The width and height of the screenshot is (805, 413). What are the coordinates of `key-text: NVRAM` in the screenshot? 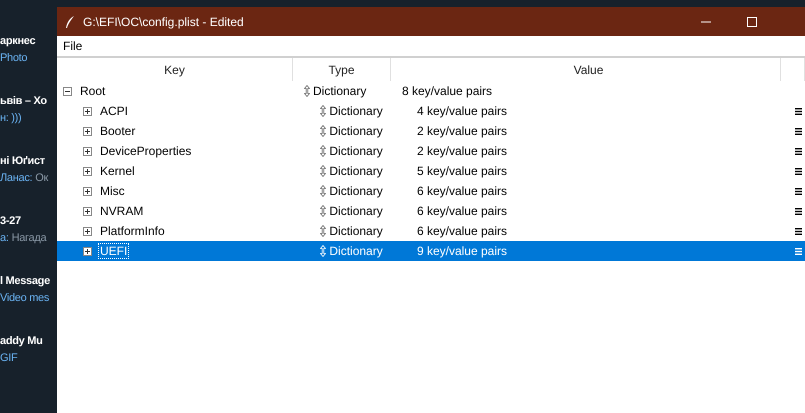 It's located at (121, 211).